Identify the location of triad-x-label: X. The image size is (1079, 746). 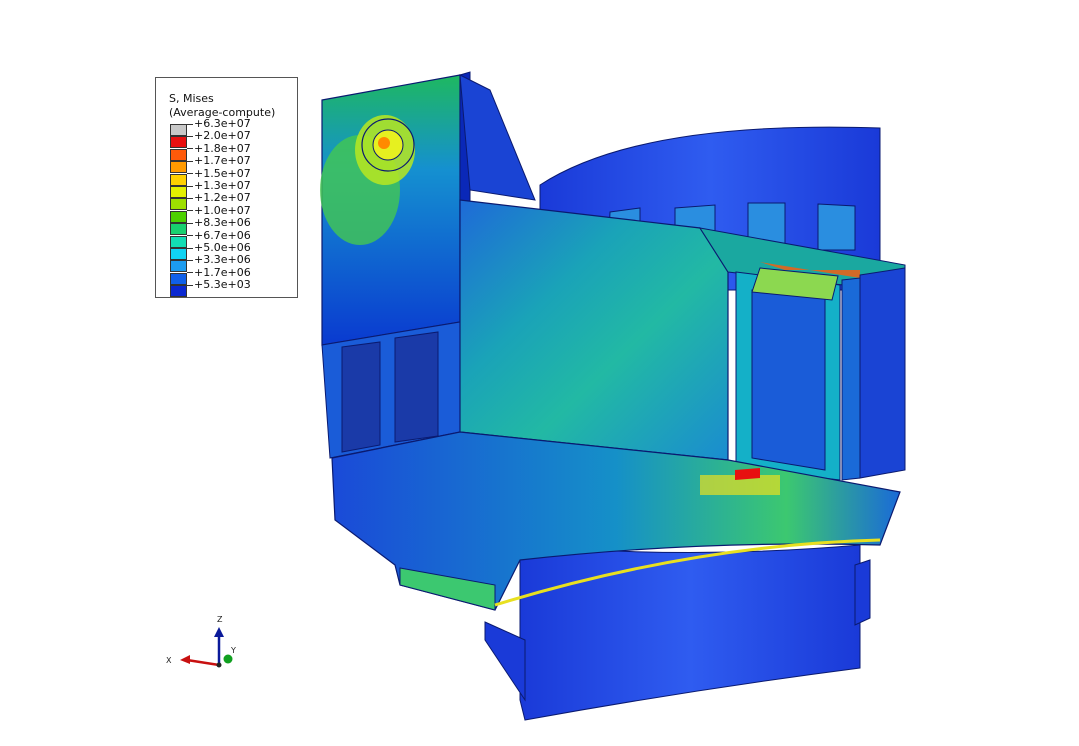
(169, 660).